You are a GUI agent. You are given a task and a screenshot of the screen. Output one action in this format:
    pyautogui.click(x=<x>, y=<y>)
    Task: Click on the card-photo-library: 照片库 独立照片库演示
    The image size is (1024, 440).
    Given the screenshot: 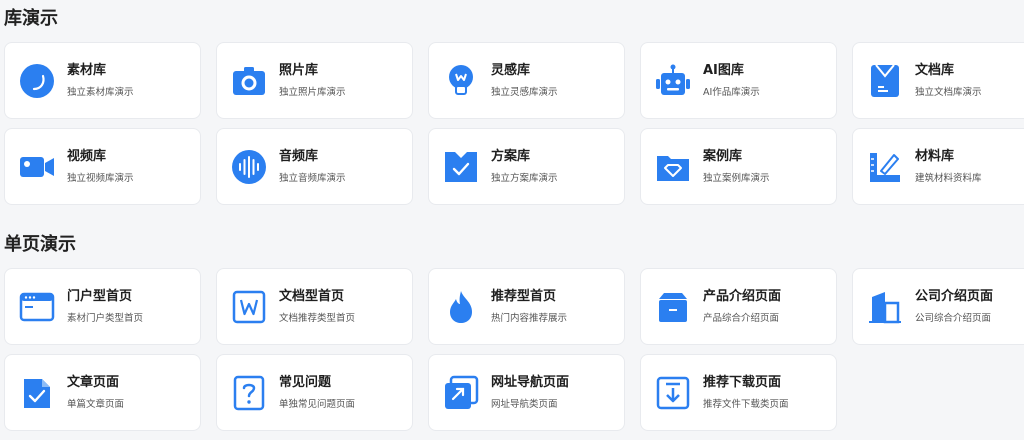 What is the action you would take?
    pyautogui.click(x=314, y=80)
    